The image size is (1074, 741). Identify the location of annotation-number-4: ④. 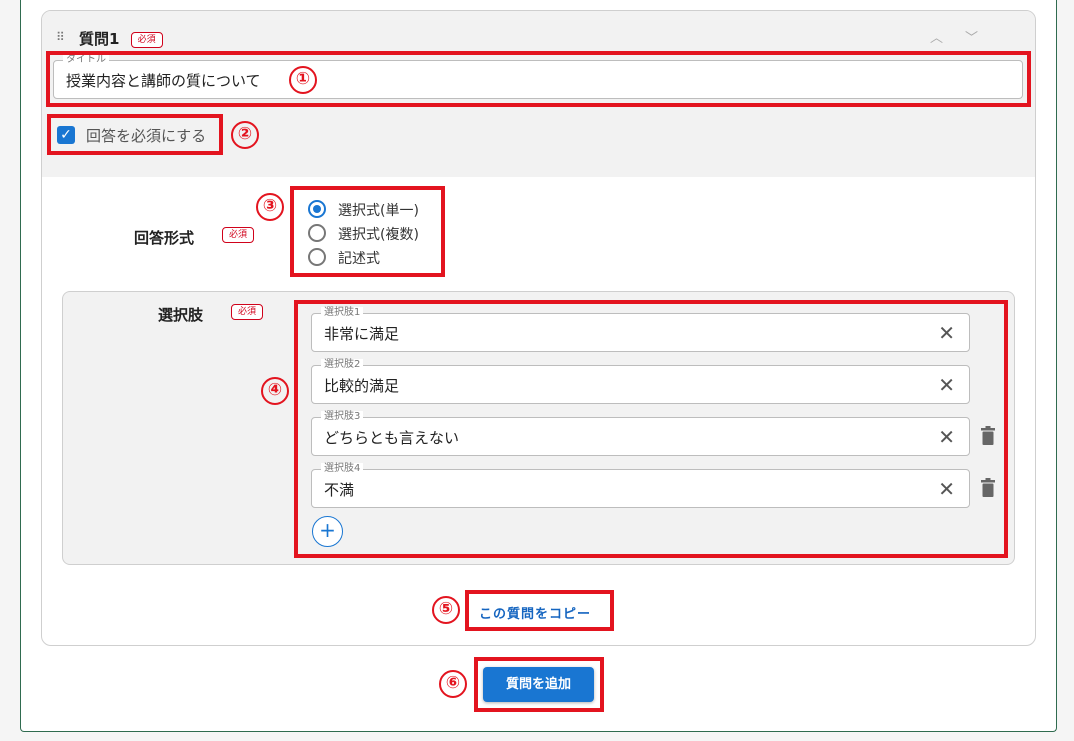
(275, 391).